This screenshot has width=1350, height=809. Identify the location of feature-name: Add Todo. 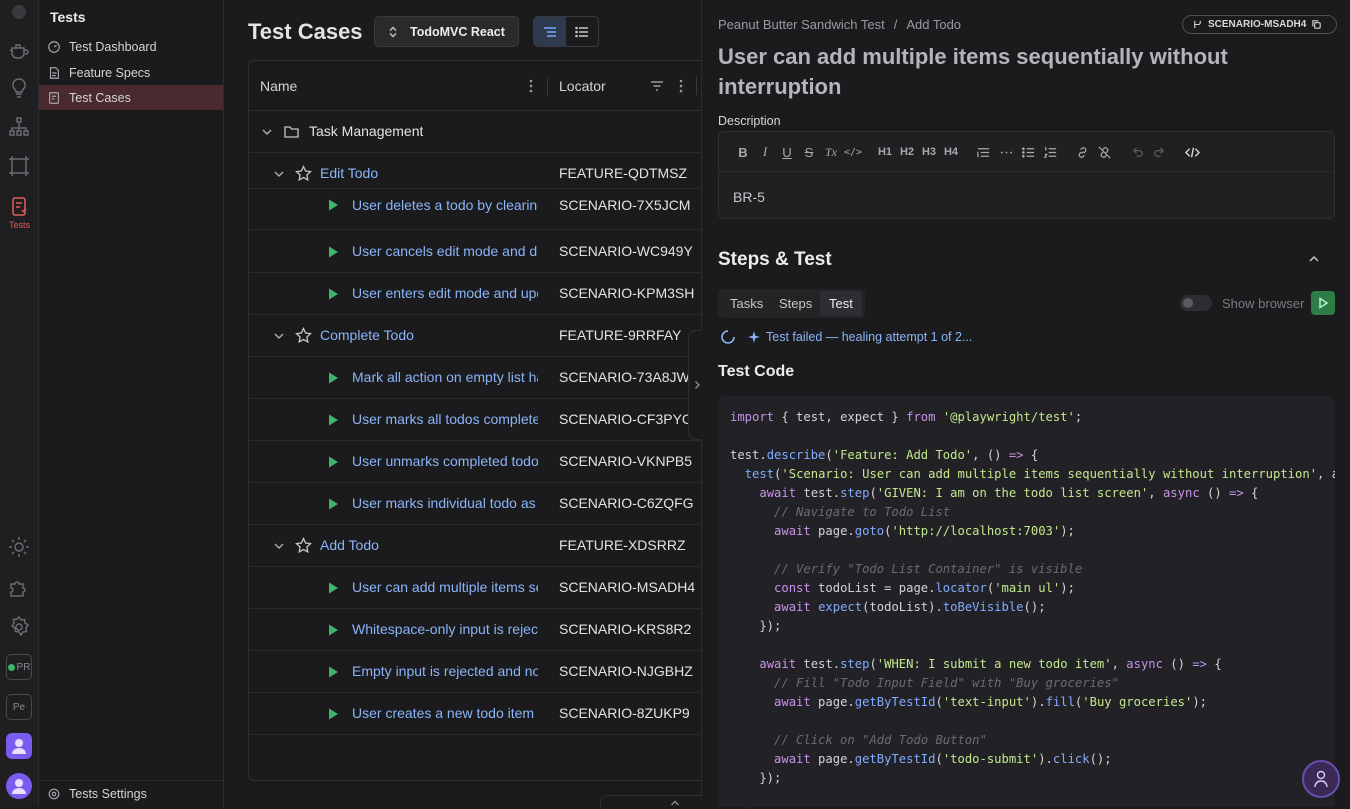
(430, 545).